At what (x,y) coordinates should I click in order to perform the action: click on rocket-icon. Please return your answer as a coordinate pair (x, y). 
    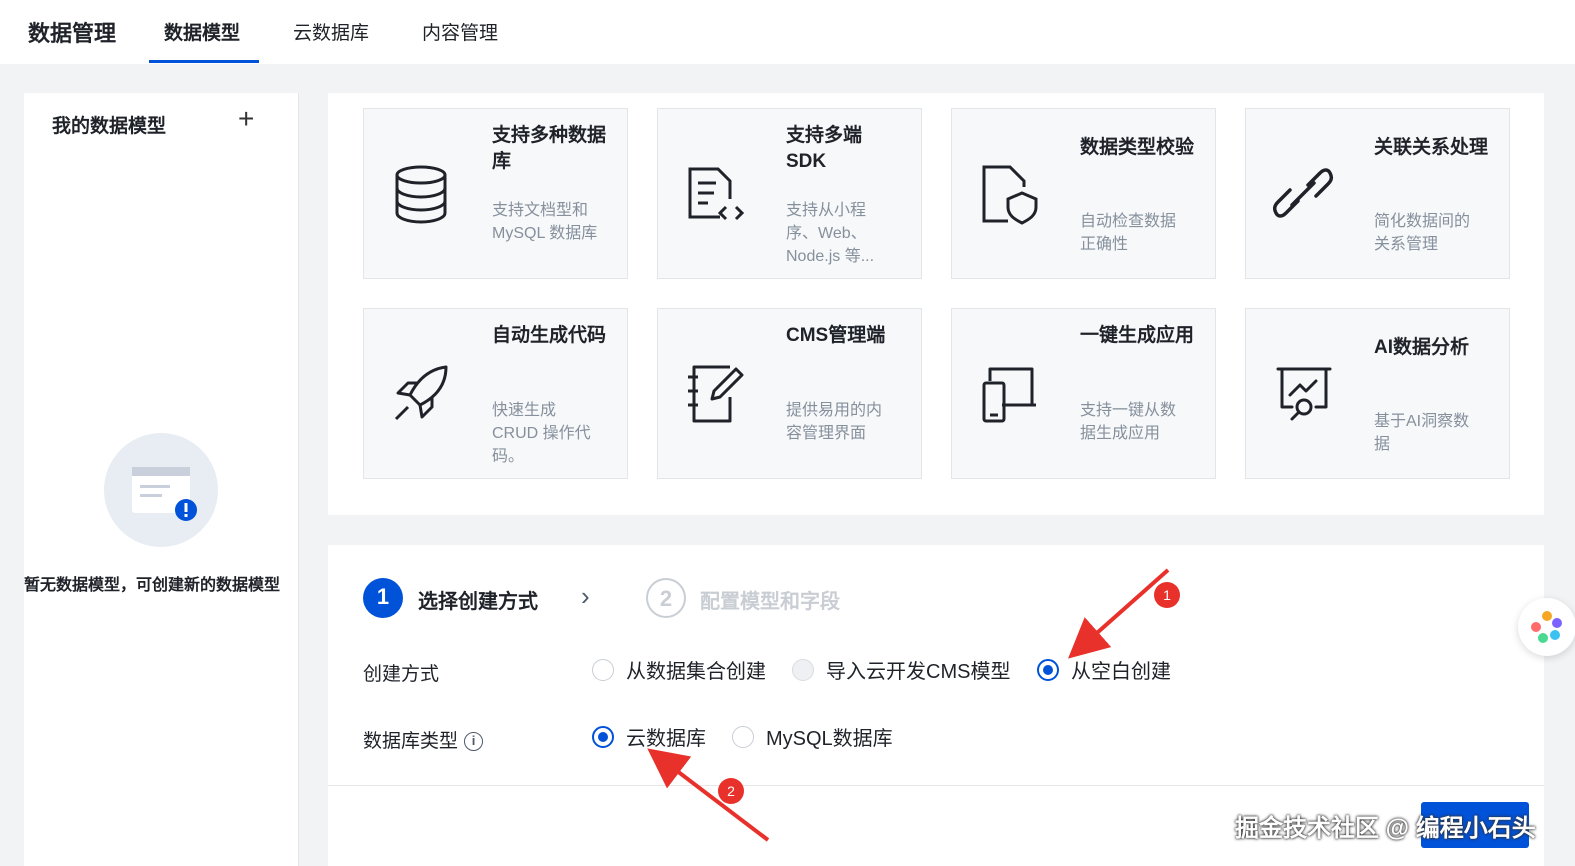
    Looking at the image, I should click on (421, 394).